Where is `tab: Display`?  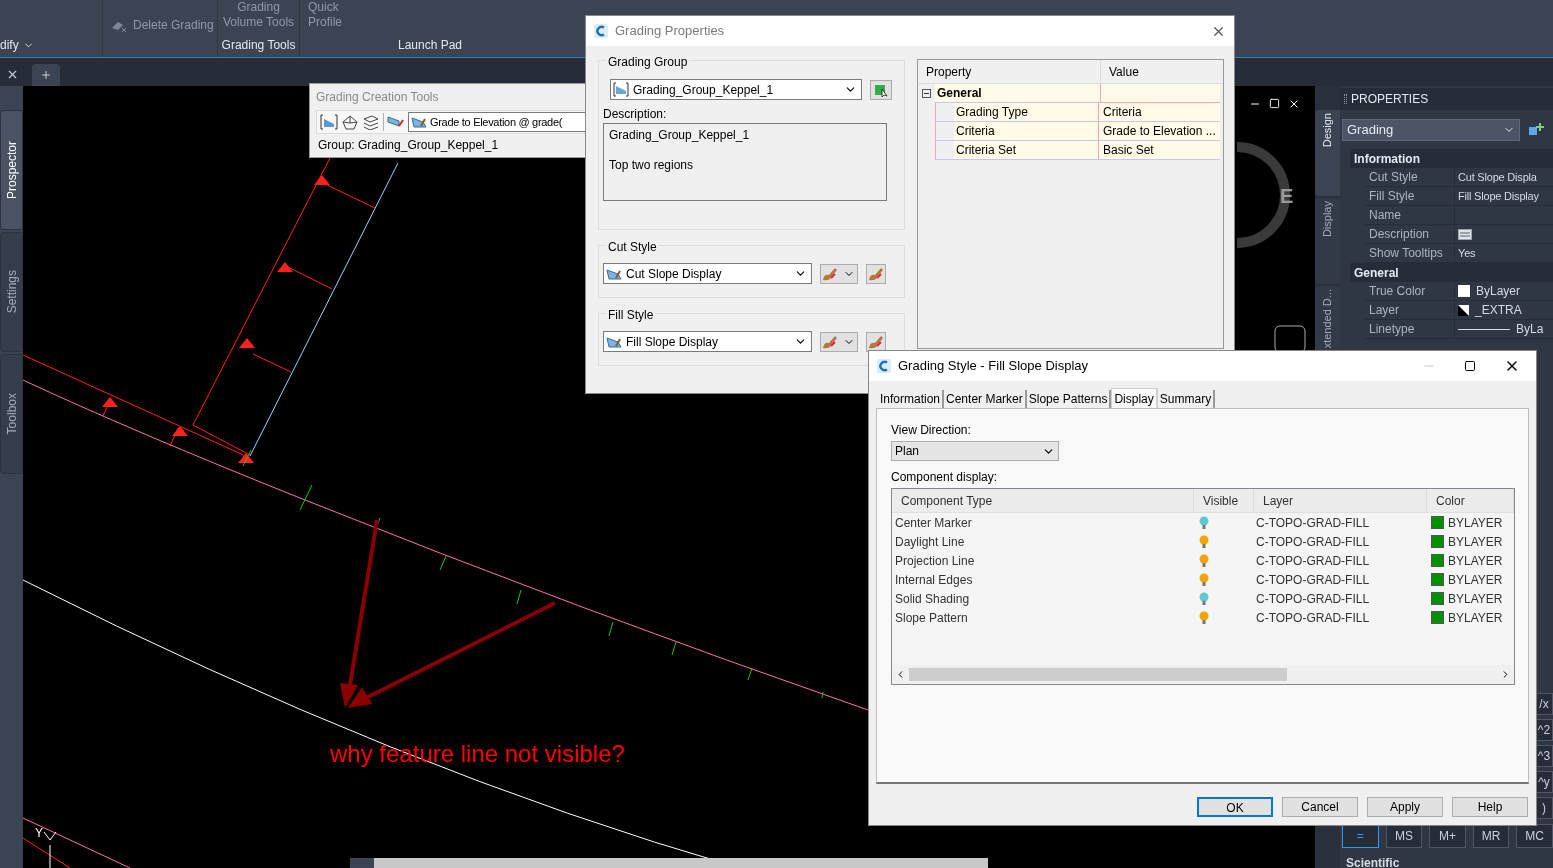
tab: Display is located at coordinates (1134, 398).